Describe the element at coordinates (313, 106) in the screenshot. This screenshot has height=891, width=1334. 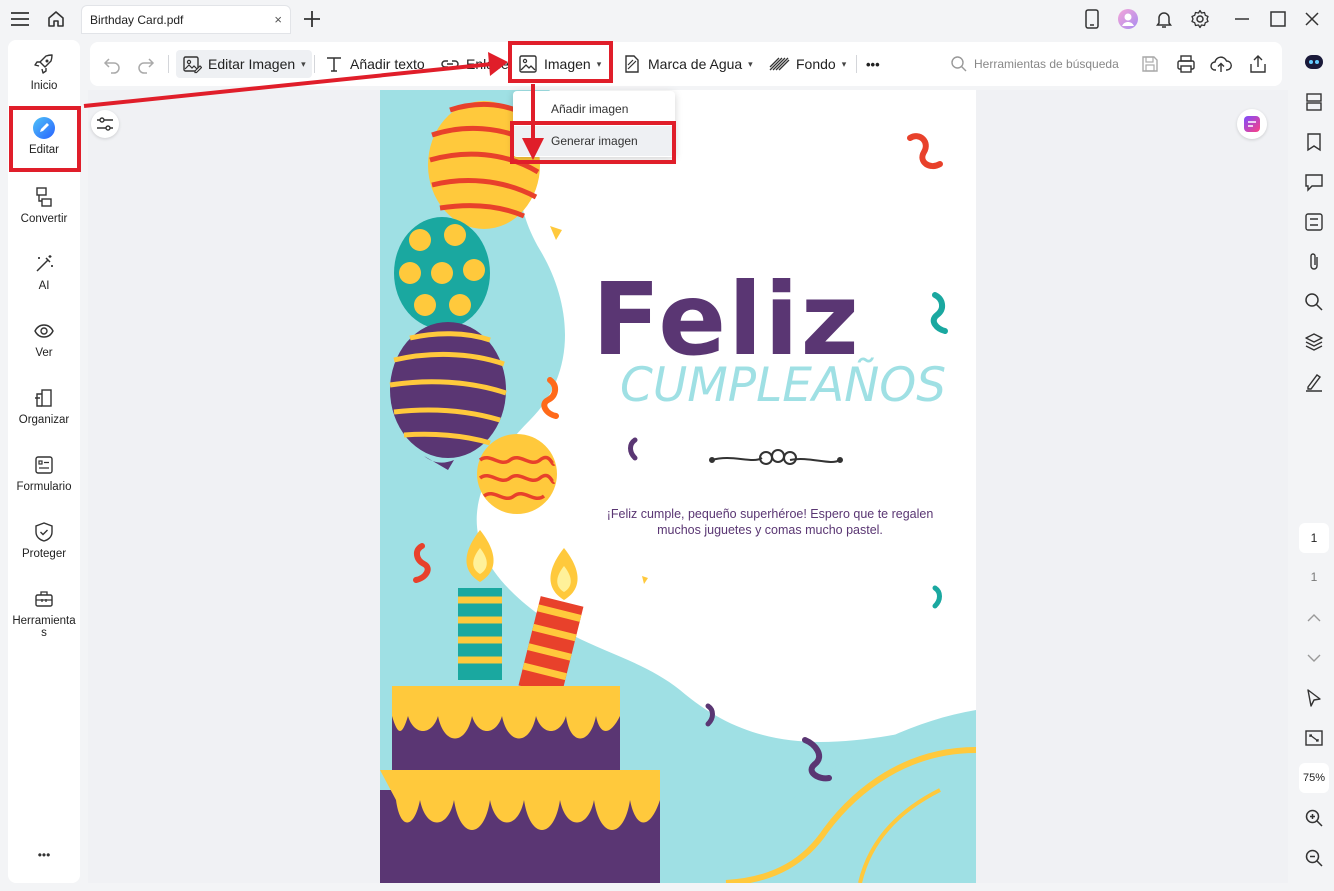
I see `annotation-arrows` at that location.